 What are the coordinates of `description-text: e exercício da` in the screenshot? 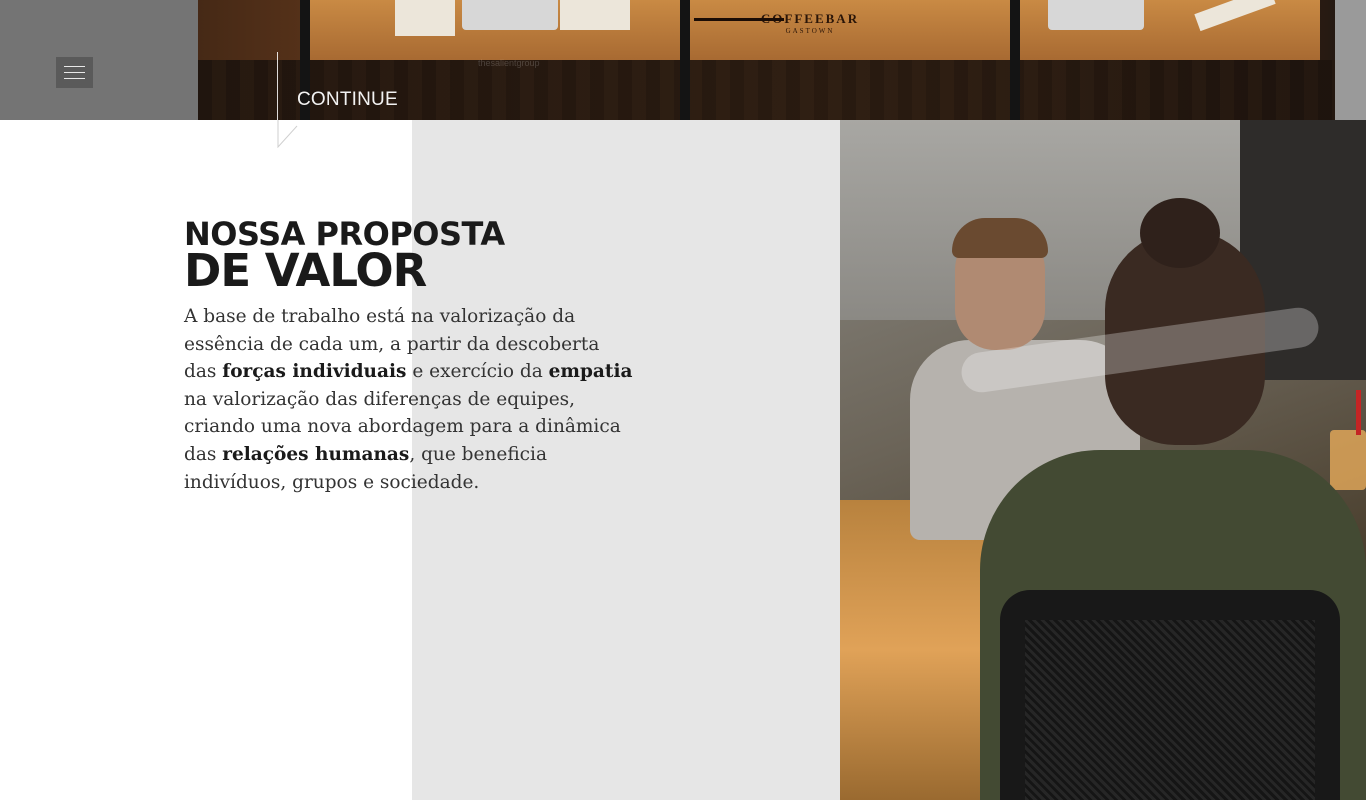 It's located at (477, 372).